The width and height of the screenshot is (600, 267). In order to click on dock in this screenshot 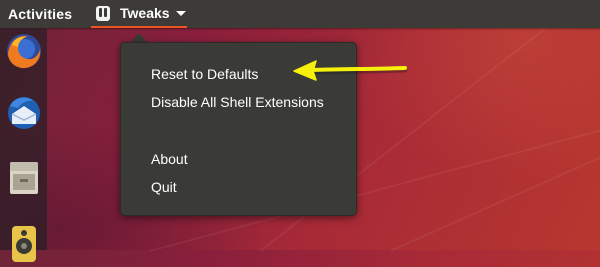, I will do `click(23, 145)`.